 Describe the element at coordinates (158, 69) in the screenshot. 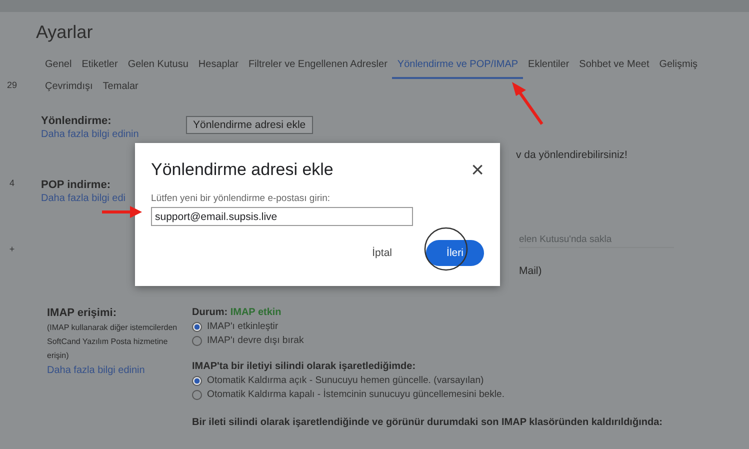

I see `settings-tab: Gelen Kutusu` at that location.